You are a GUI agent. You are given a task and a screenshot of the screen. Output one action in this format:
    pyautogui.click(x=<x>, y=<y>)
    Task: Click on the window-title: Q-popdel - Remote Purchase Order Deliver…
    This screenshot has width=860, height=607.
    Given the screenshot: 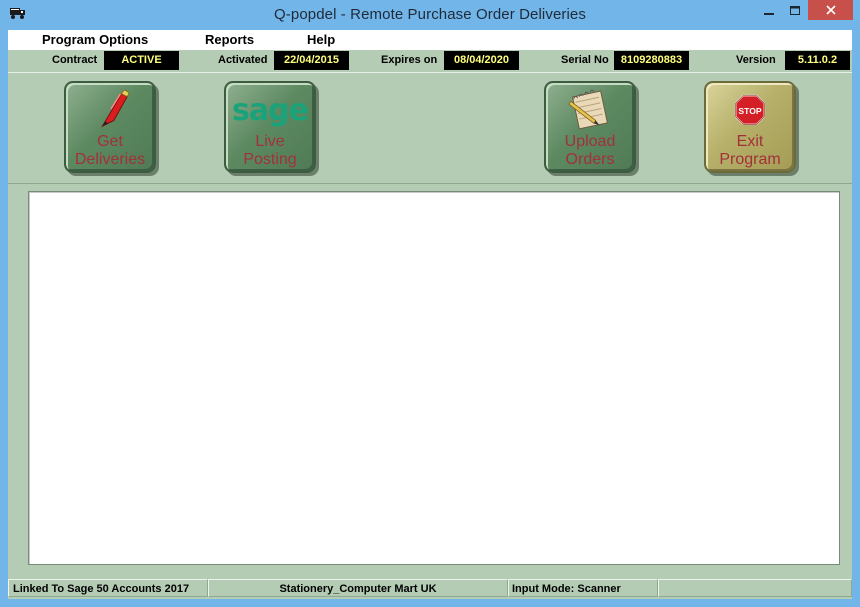 What is the action you would take?
    pyautogui.click(x=430, y=14)
    